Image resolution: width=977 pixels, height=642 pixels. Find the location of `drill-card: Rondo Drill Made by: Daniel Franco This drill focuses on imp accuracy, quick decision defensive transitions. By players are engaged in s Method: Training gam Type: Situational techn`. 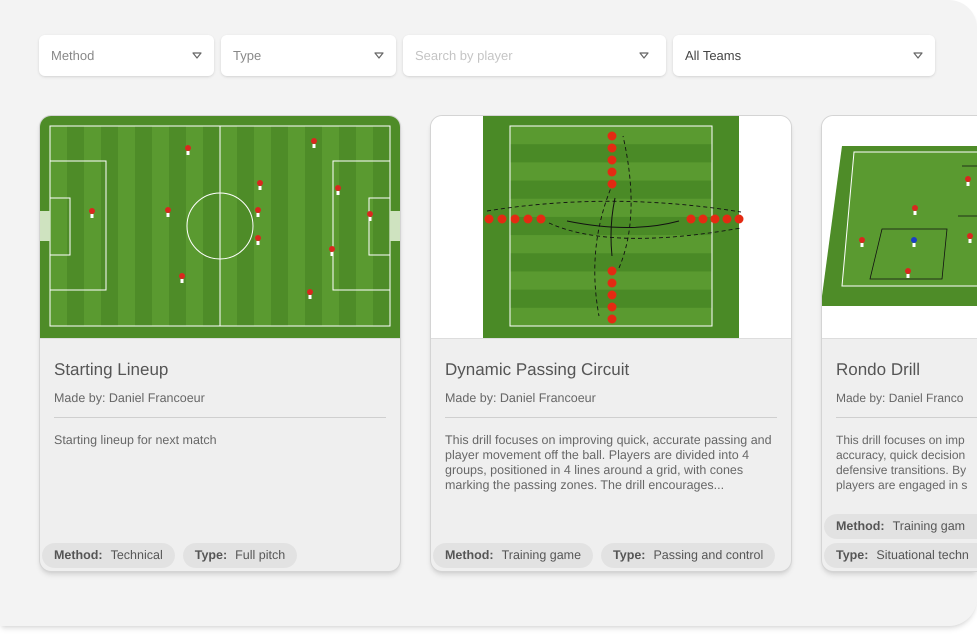

drill-card: Rondo Drill Made by: Daniel Franco This drill focuses on imp accuracy, quick decision defensive transitions. By players are engaged in s Method: Training gam Type: Situational techn is located at coordinates (899, 343).